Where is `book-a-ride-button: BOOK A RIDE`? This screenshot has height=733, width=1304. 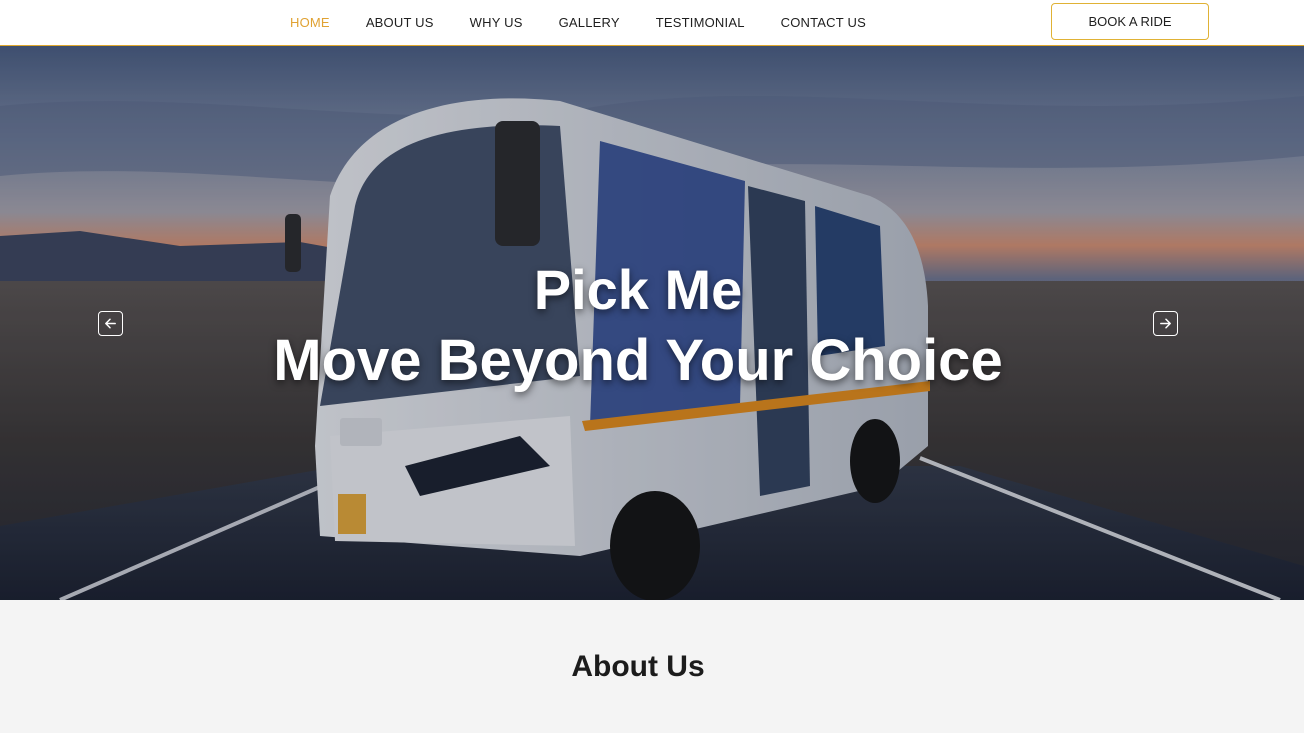 book-a-ride-button: BOOK A RIDE is located at coordinates (1130, 21).